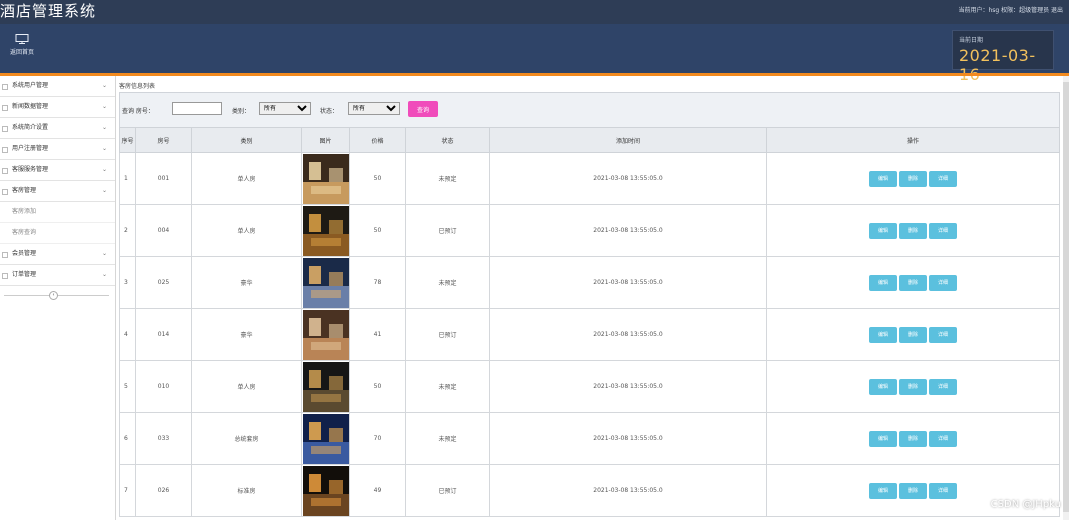 The height and width of the screenshot is (520, 1069). Describe the element at coordinates (57, 107) in the screenshot. I see `sidebar-menu-item: 新闻数据管理 ⌄` at that location.